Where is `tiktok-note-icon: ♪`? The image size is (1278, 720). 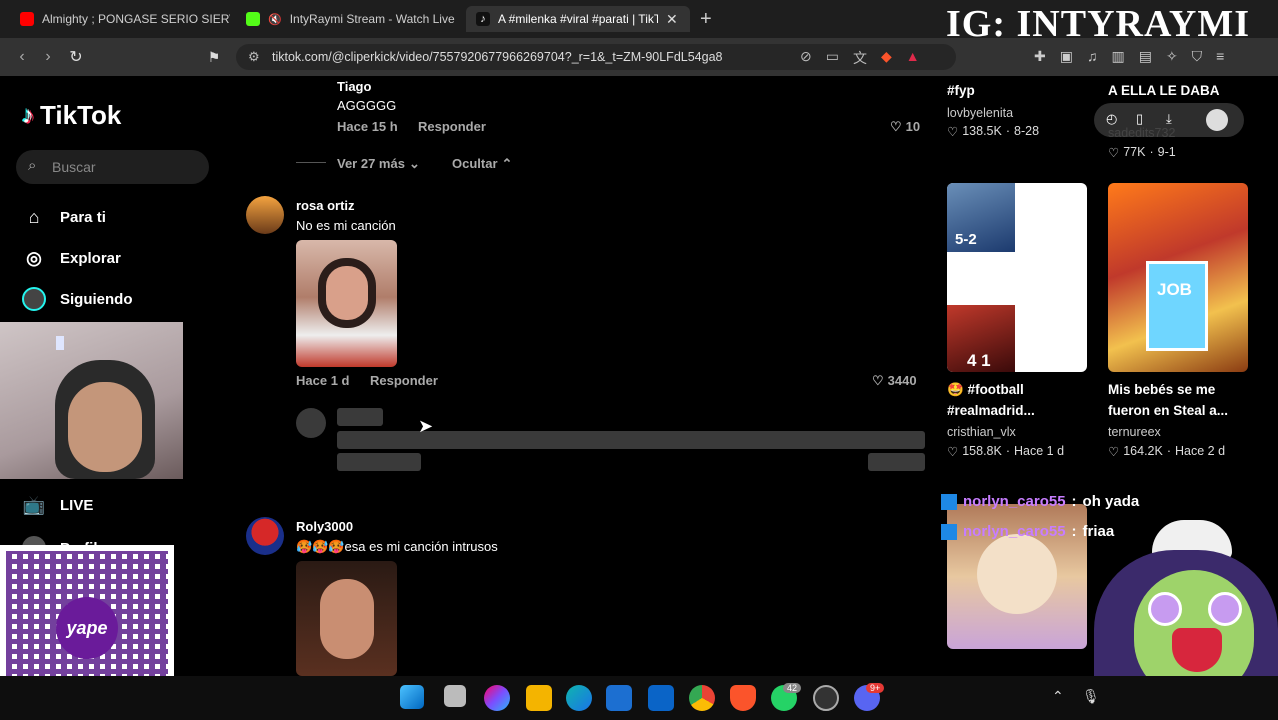 tiktok-note-icon: ♪ is located at coordinates (28, 115).